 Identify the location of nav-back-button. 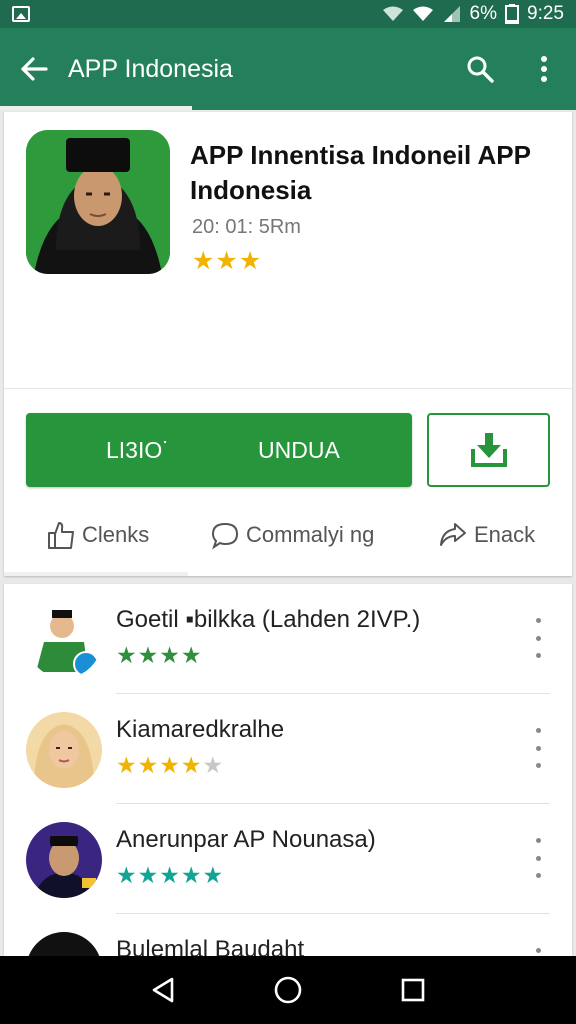
(163, 990).